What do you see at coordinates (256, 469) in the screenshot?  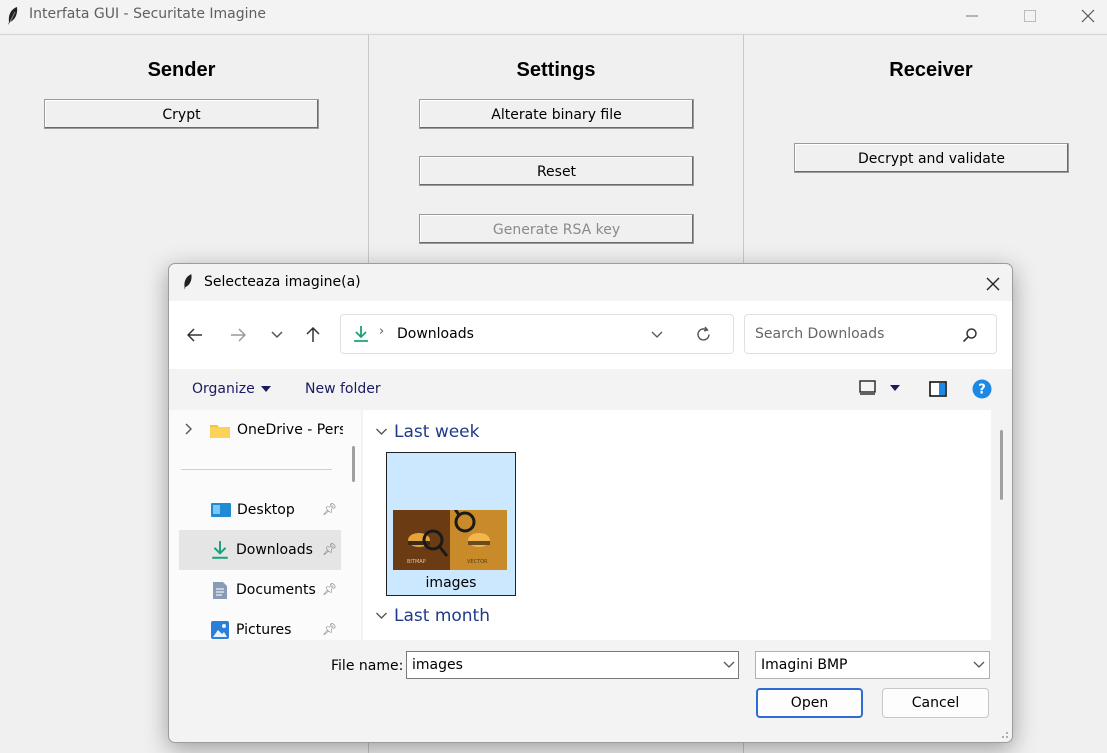 I see `nav-divider` at bounding box center [256, 469].